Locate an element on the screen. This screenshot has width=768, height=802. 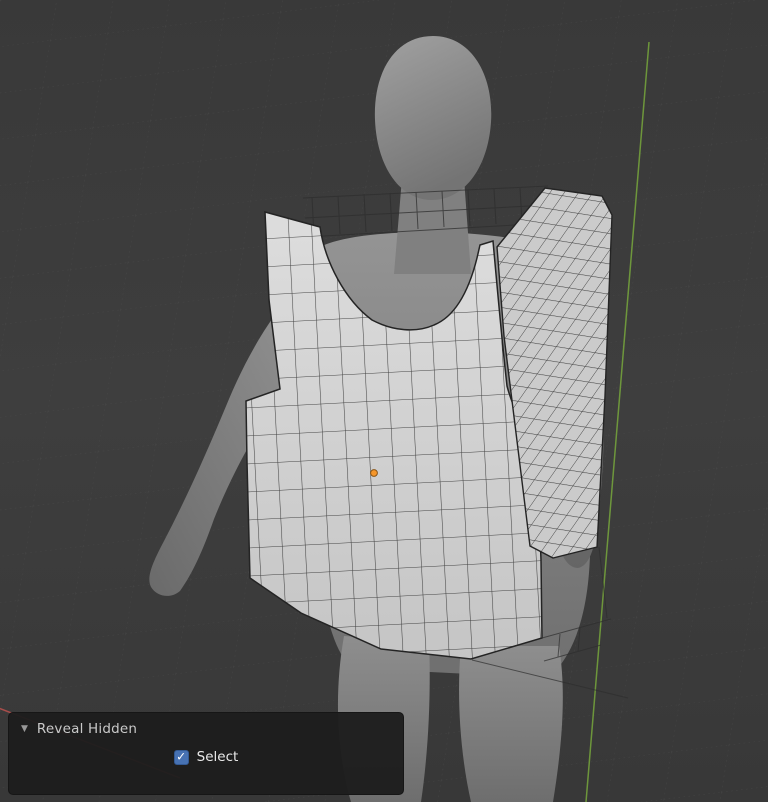
select-option-row: ✓ Select is located at coordinates (206, 757).